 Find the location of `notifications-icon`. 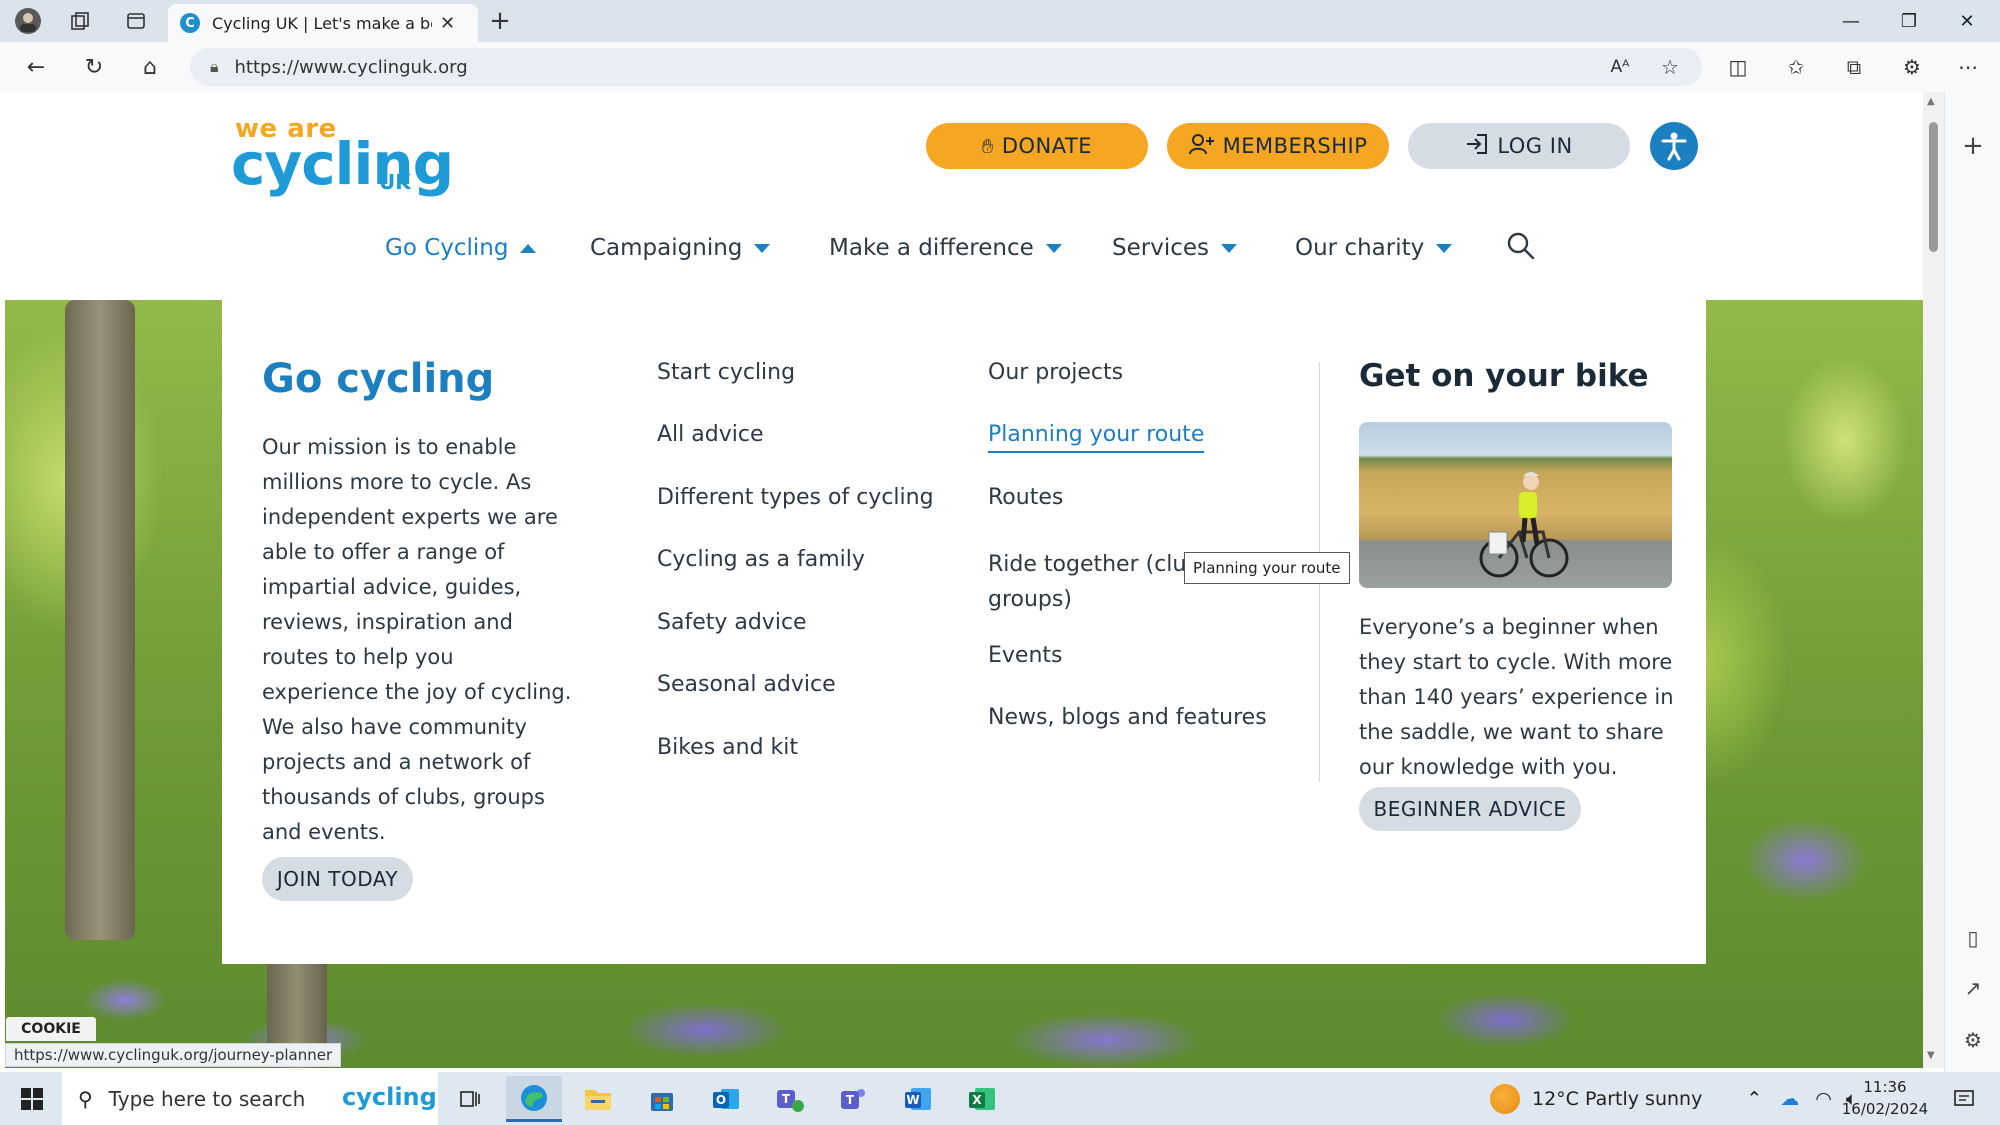

notifications-icon is located at coordinates (1964, 1099).